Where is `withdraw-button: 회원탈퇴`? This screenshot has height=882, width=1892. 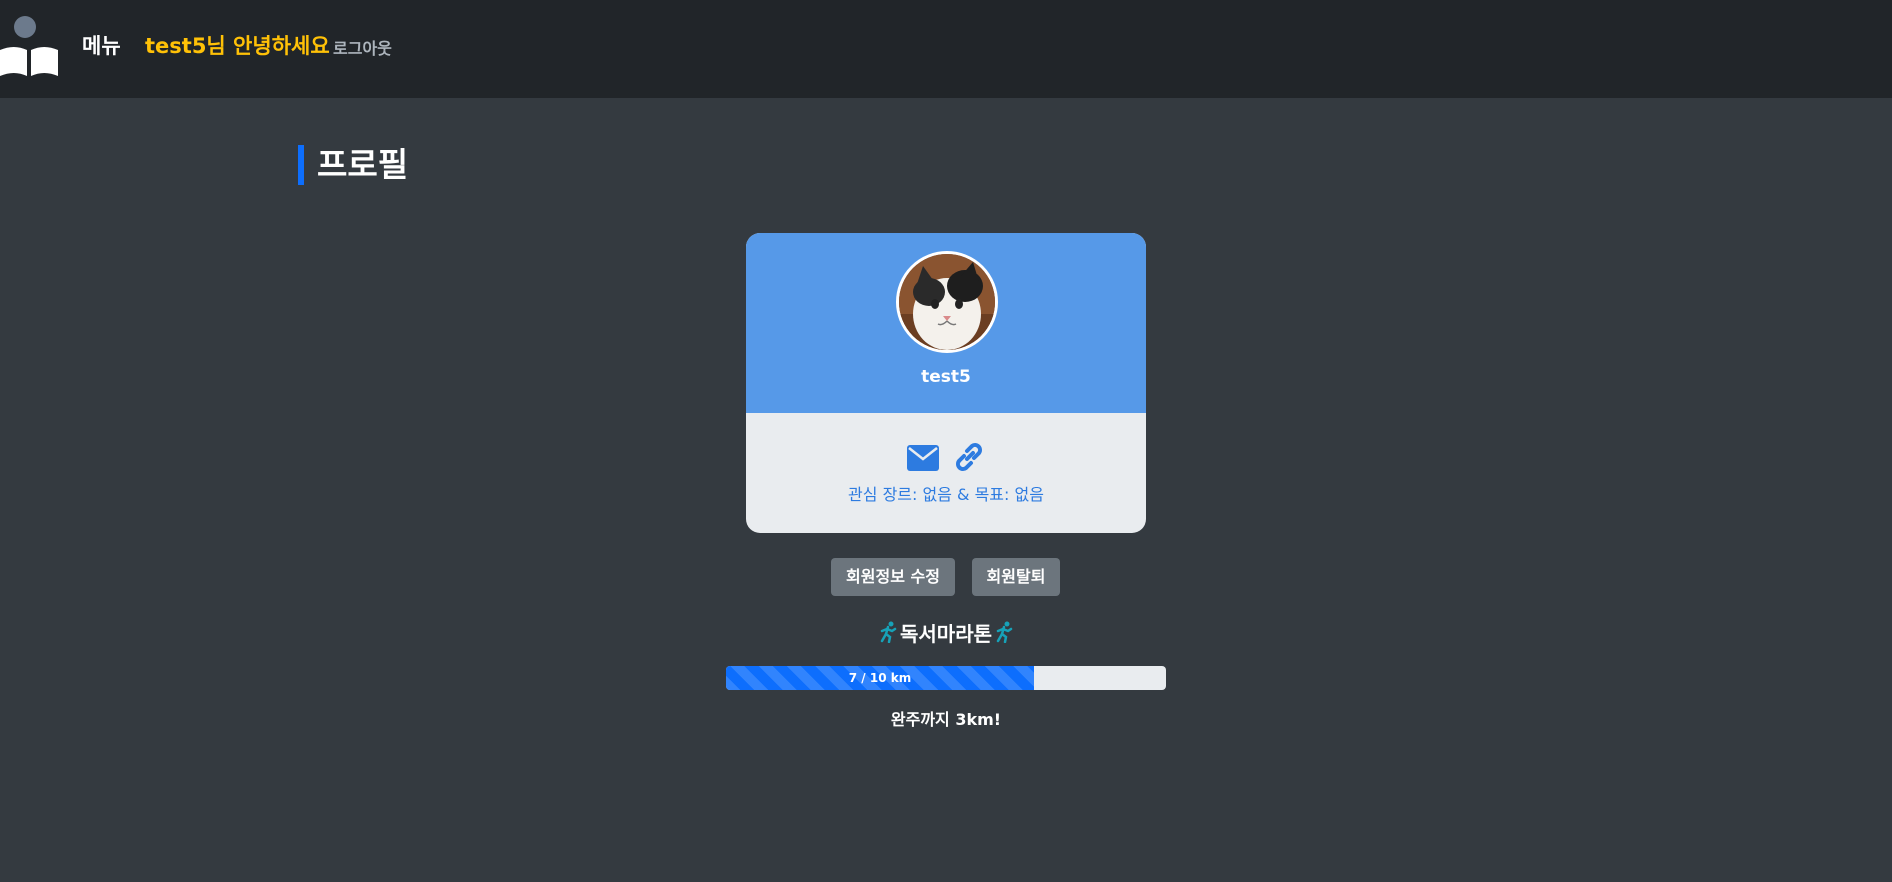
withdraw-button: 회원탈퇴 is located at coordinates (1016, 577).